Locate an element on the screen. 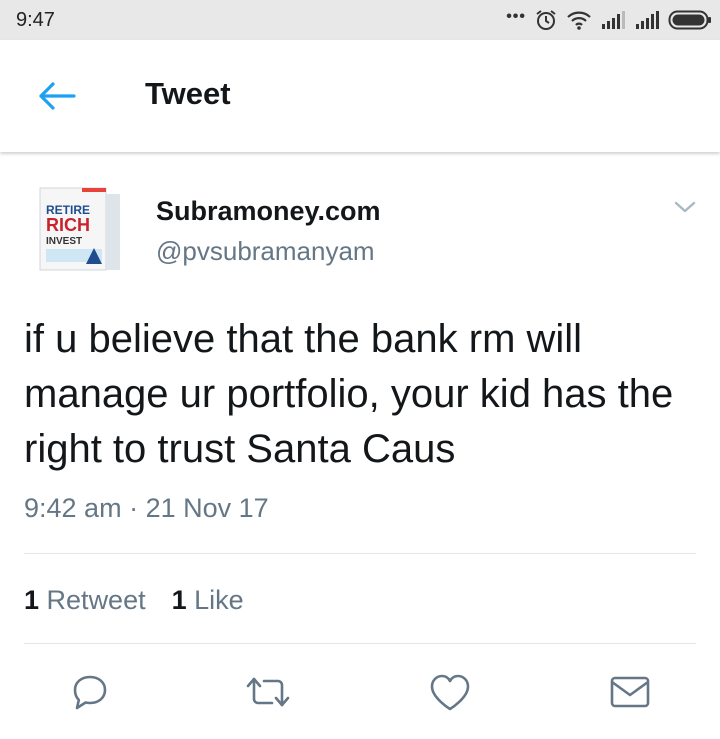 Image resolution: width=720 pixels, height=739 pixels. likes-stat: 1 Like is located at coordinates (208, 600).